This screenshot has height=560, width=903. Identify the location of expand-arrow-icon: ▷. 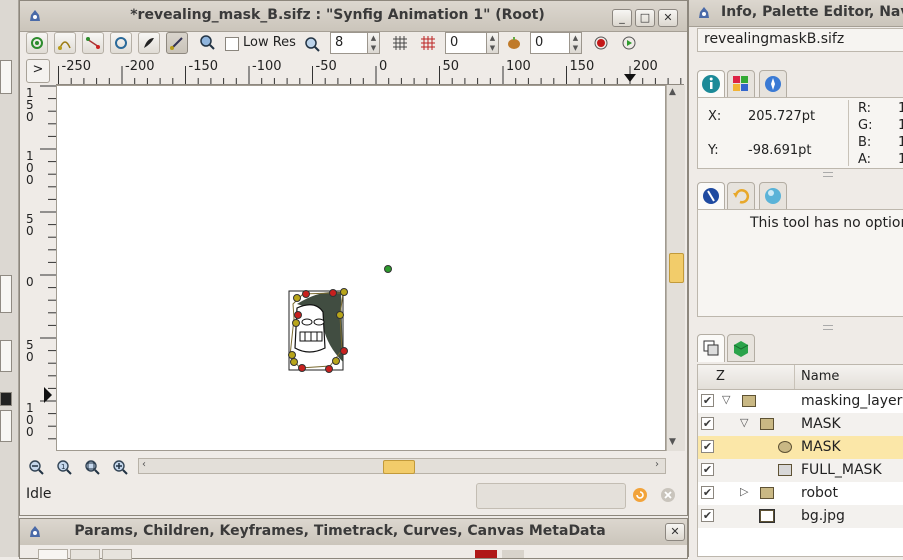
(744, 491).